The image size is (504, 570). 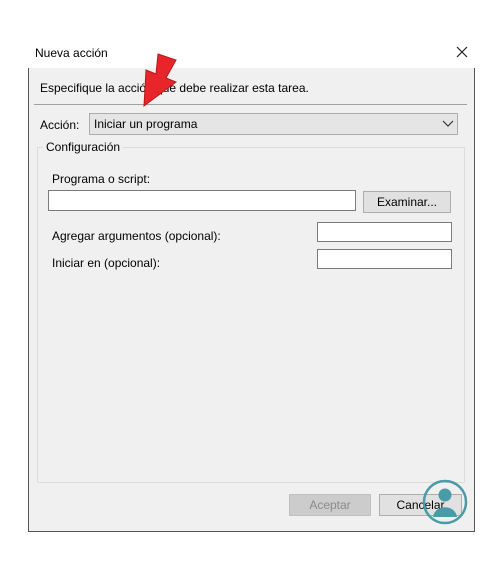 I want to click on chevron-down-icon, so click(x=448, y=123).